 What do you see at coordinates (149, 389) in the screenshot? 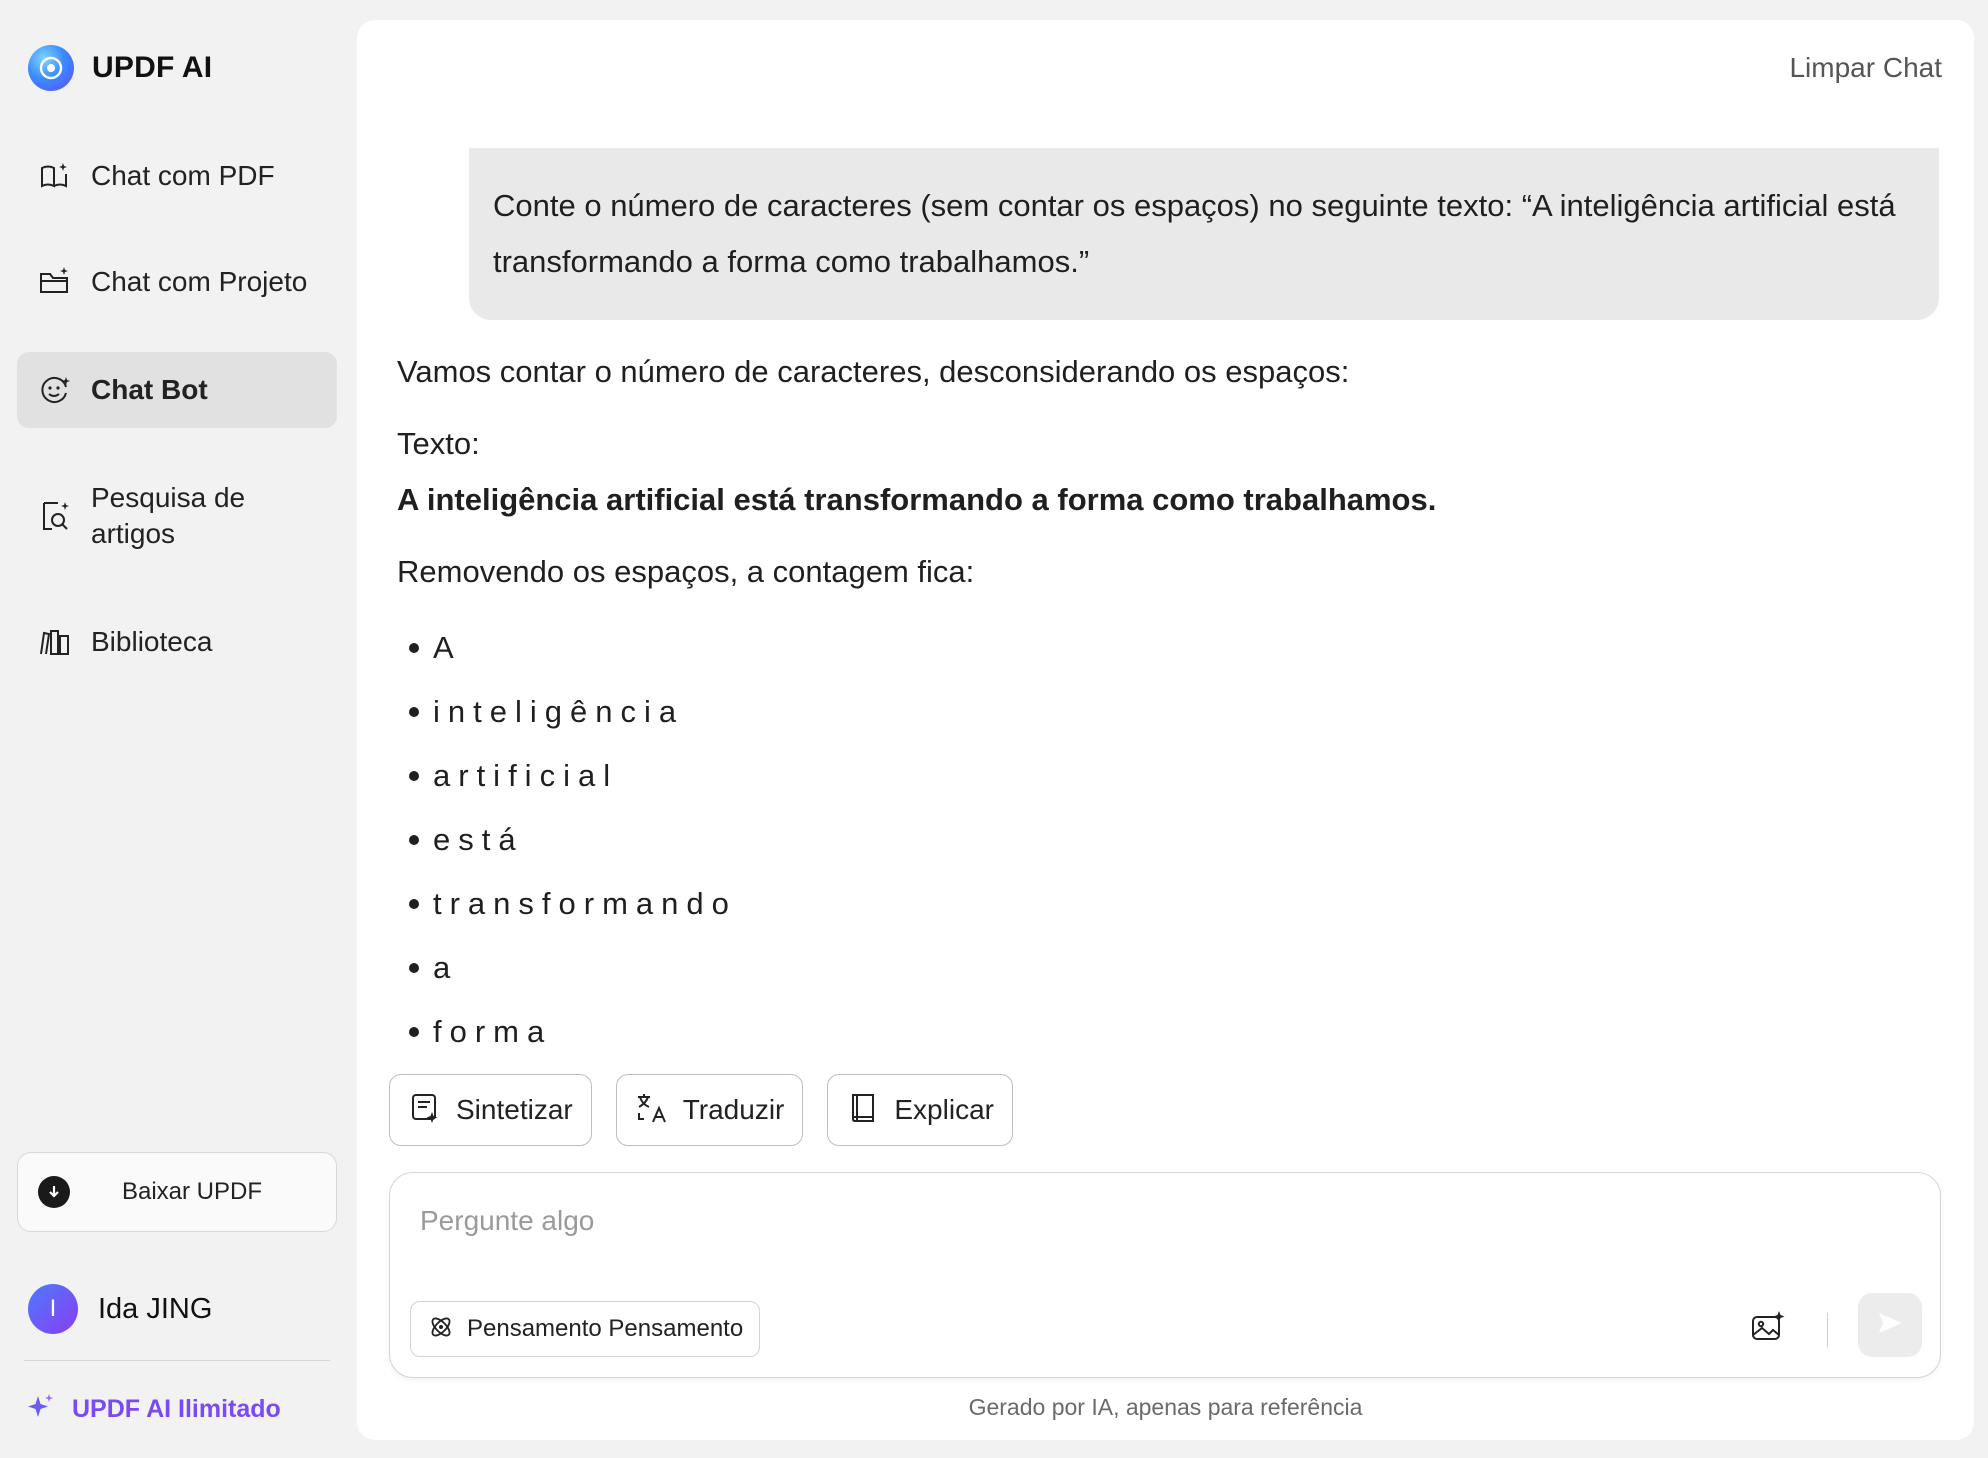
I see `sidebar-item-label: Chat Bot` at bounding box center [149, 389].